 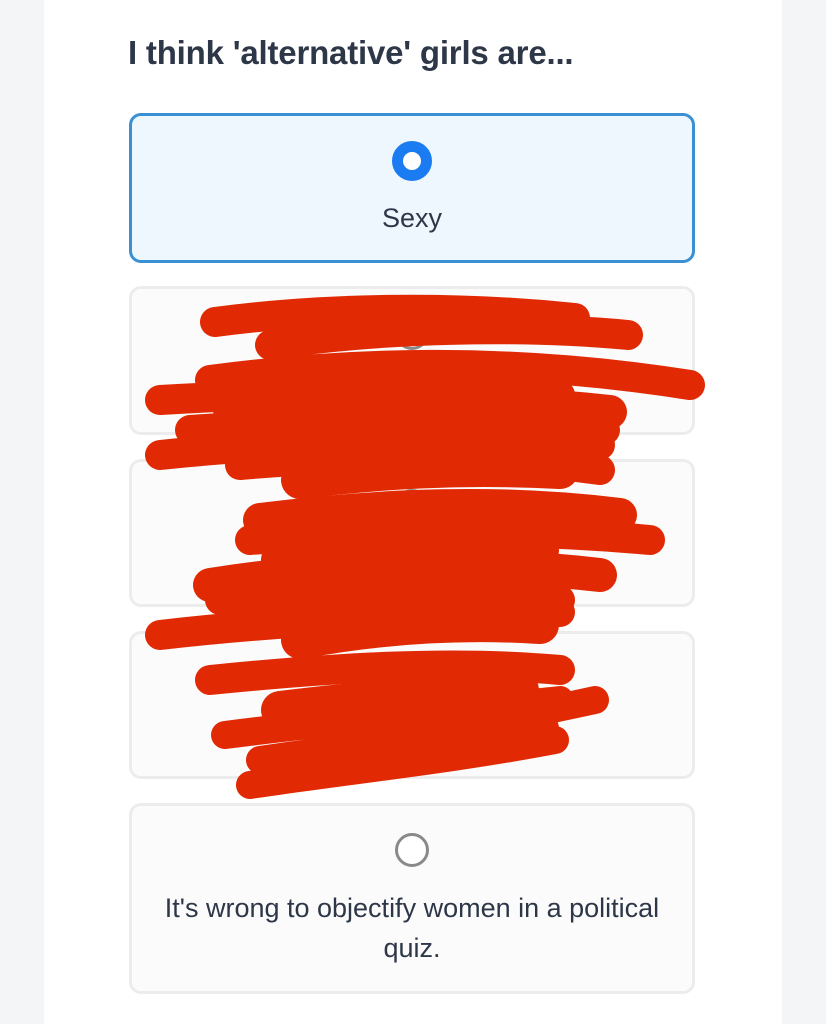 What do you see at coordinates (412, 218) in the screenshot?
I see `answer-option-label: Sexy` at bounding box center [412, 218].